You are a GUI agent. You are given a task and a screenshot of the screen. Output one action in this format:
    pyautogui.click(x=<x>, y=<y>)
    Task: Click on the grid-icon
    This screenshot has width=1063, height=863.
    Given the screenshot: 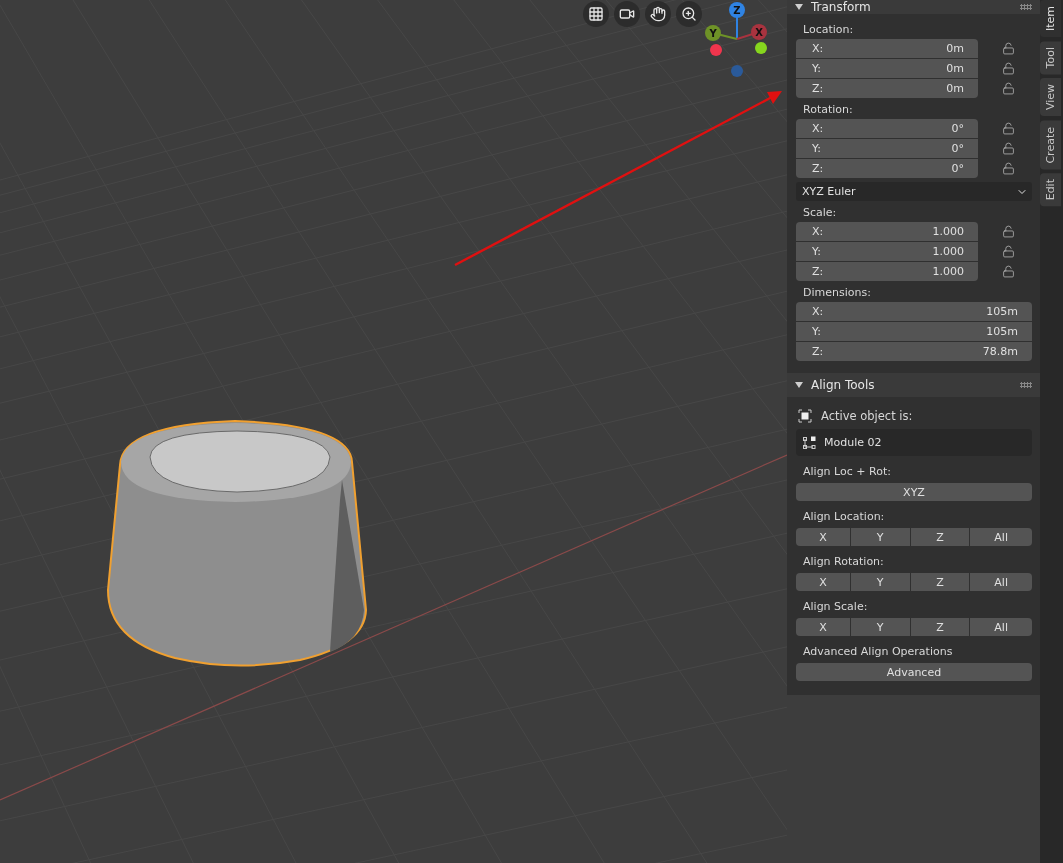 What is the action you would take?
    pyautogui.click(x=596, y=14)
    